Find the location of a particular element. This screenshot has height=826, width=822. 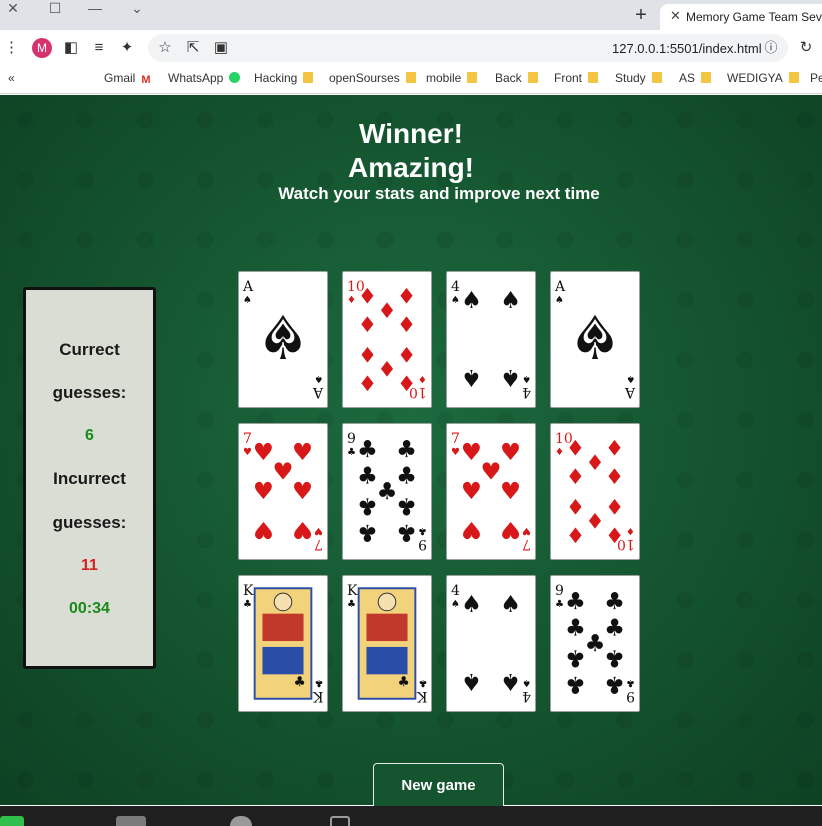

chevron-down-icon: ⌄ is located at coordinates (137, 9).